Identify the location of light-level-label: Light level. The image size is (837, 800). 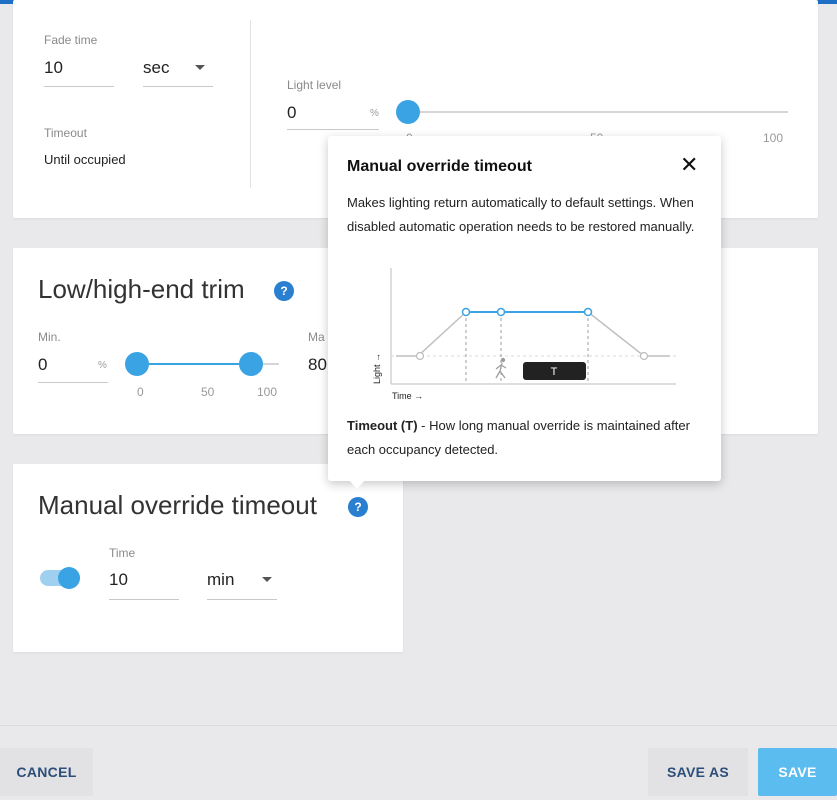
(314, 85).